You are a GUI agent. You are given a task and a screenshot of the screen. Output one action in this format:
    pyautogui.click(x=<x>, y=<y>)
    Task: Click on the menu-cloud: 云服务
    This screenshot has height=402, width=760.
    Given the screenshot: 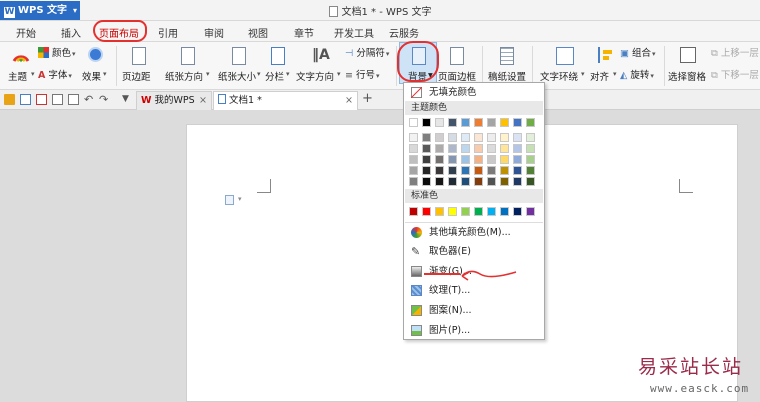 What is the action you would take?
    pyautogui.click(x=404, y=32)
    